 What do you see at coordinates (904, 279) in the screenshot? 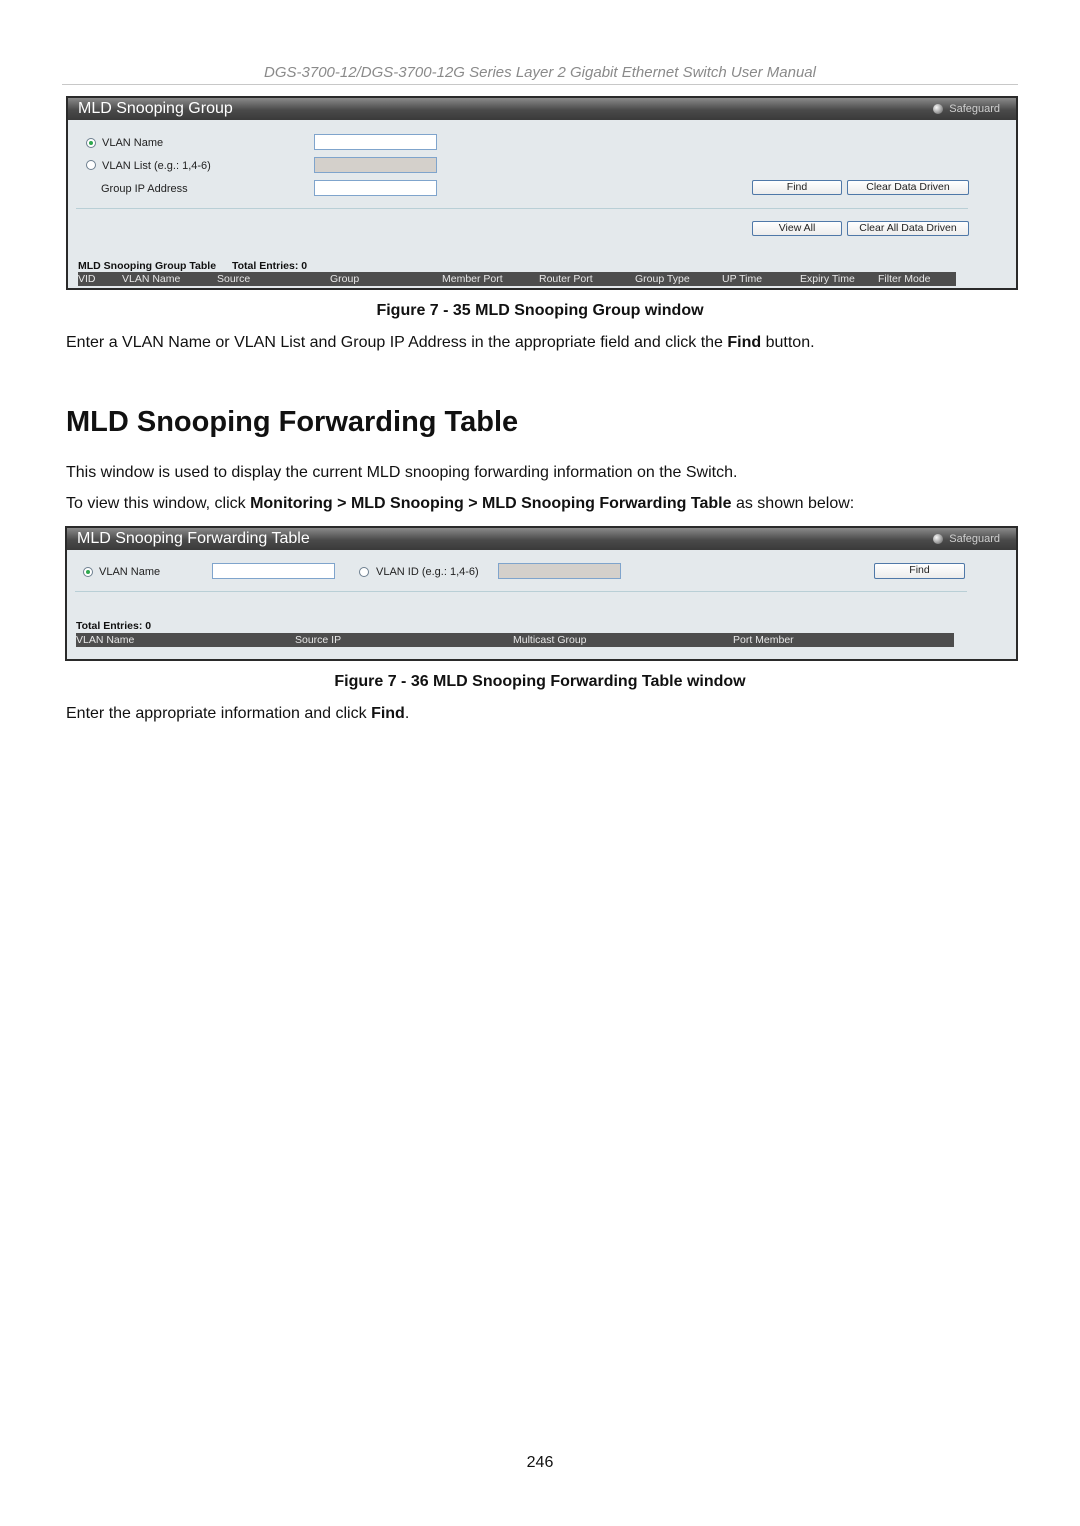
I see `column-header: Filter Mode` at bounding box center [904, 279].